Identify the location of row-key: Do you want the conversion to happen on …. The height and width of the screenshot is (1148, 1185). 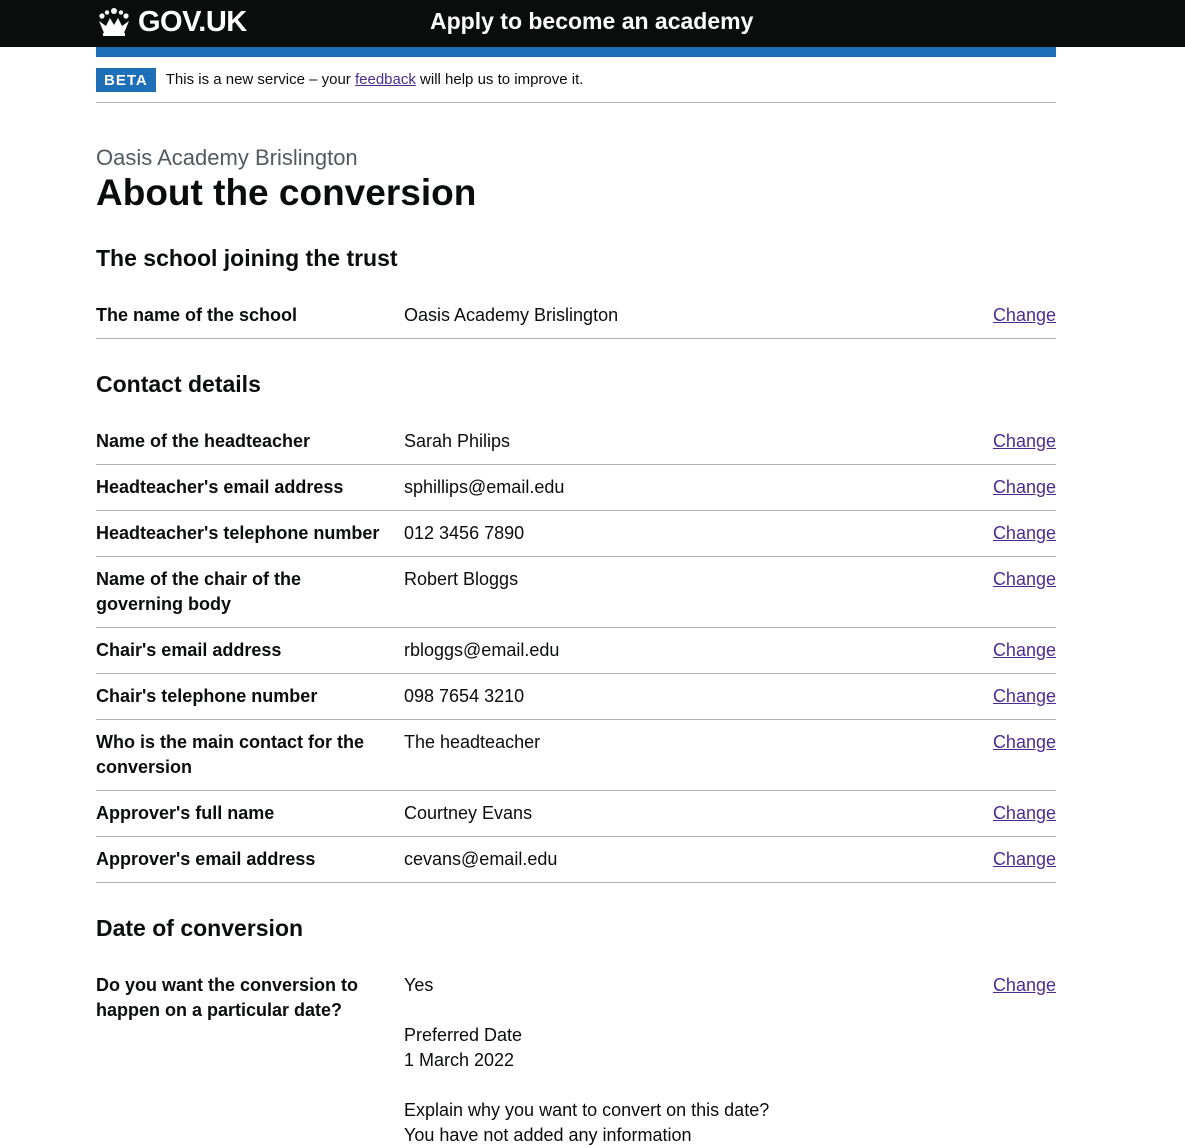
(227, 997).